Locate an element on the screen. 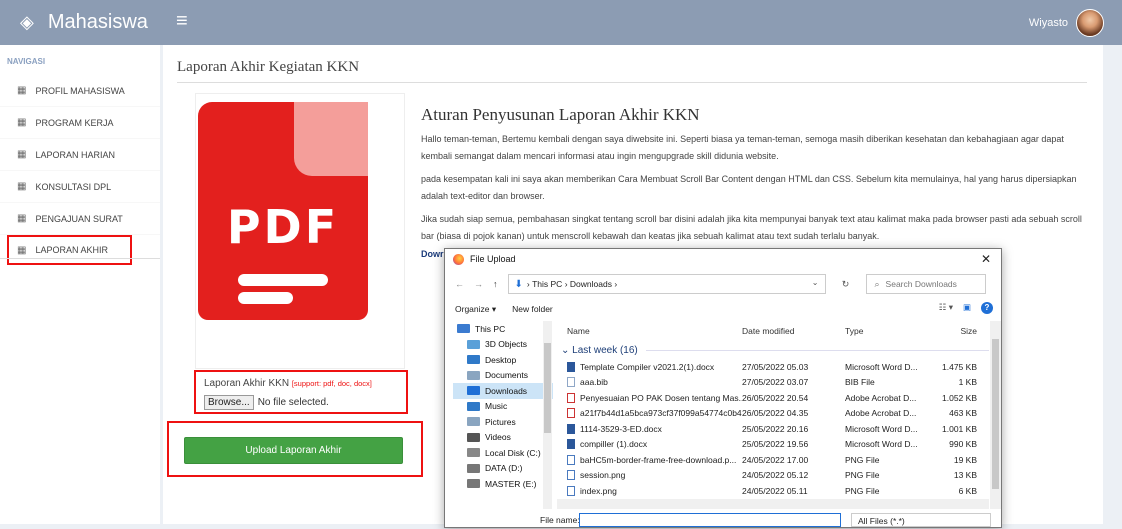  tree-item: DATA (D:) is located at coordinates (503, 469).